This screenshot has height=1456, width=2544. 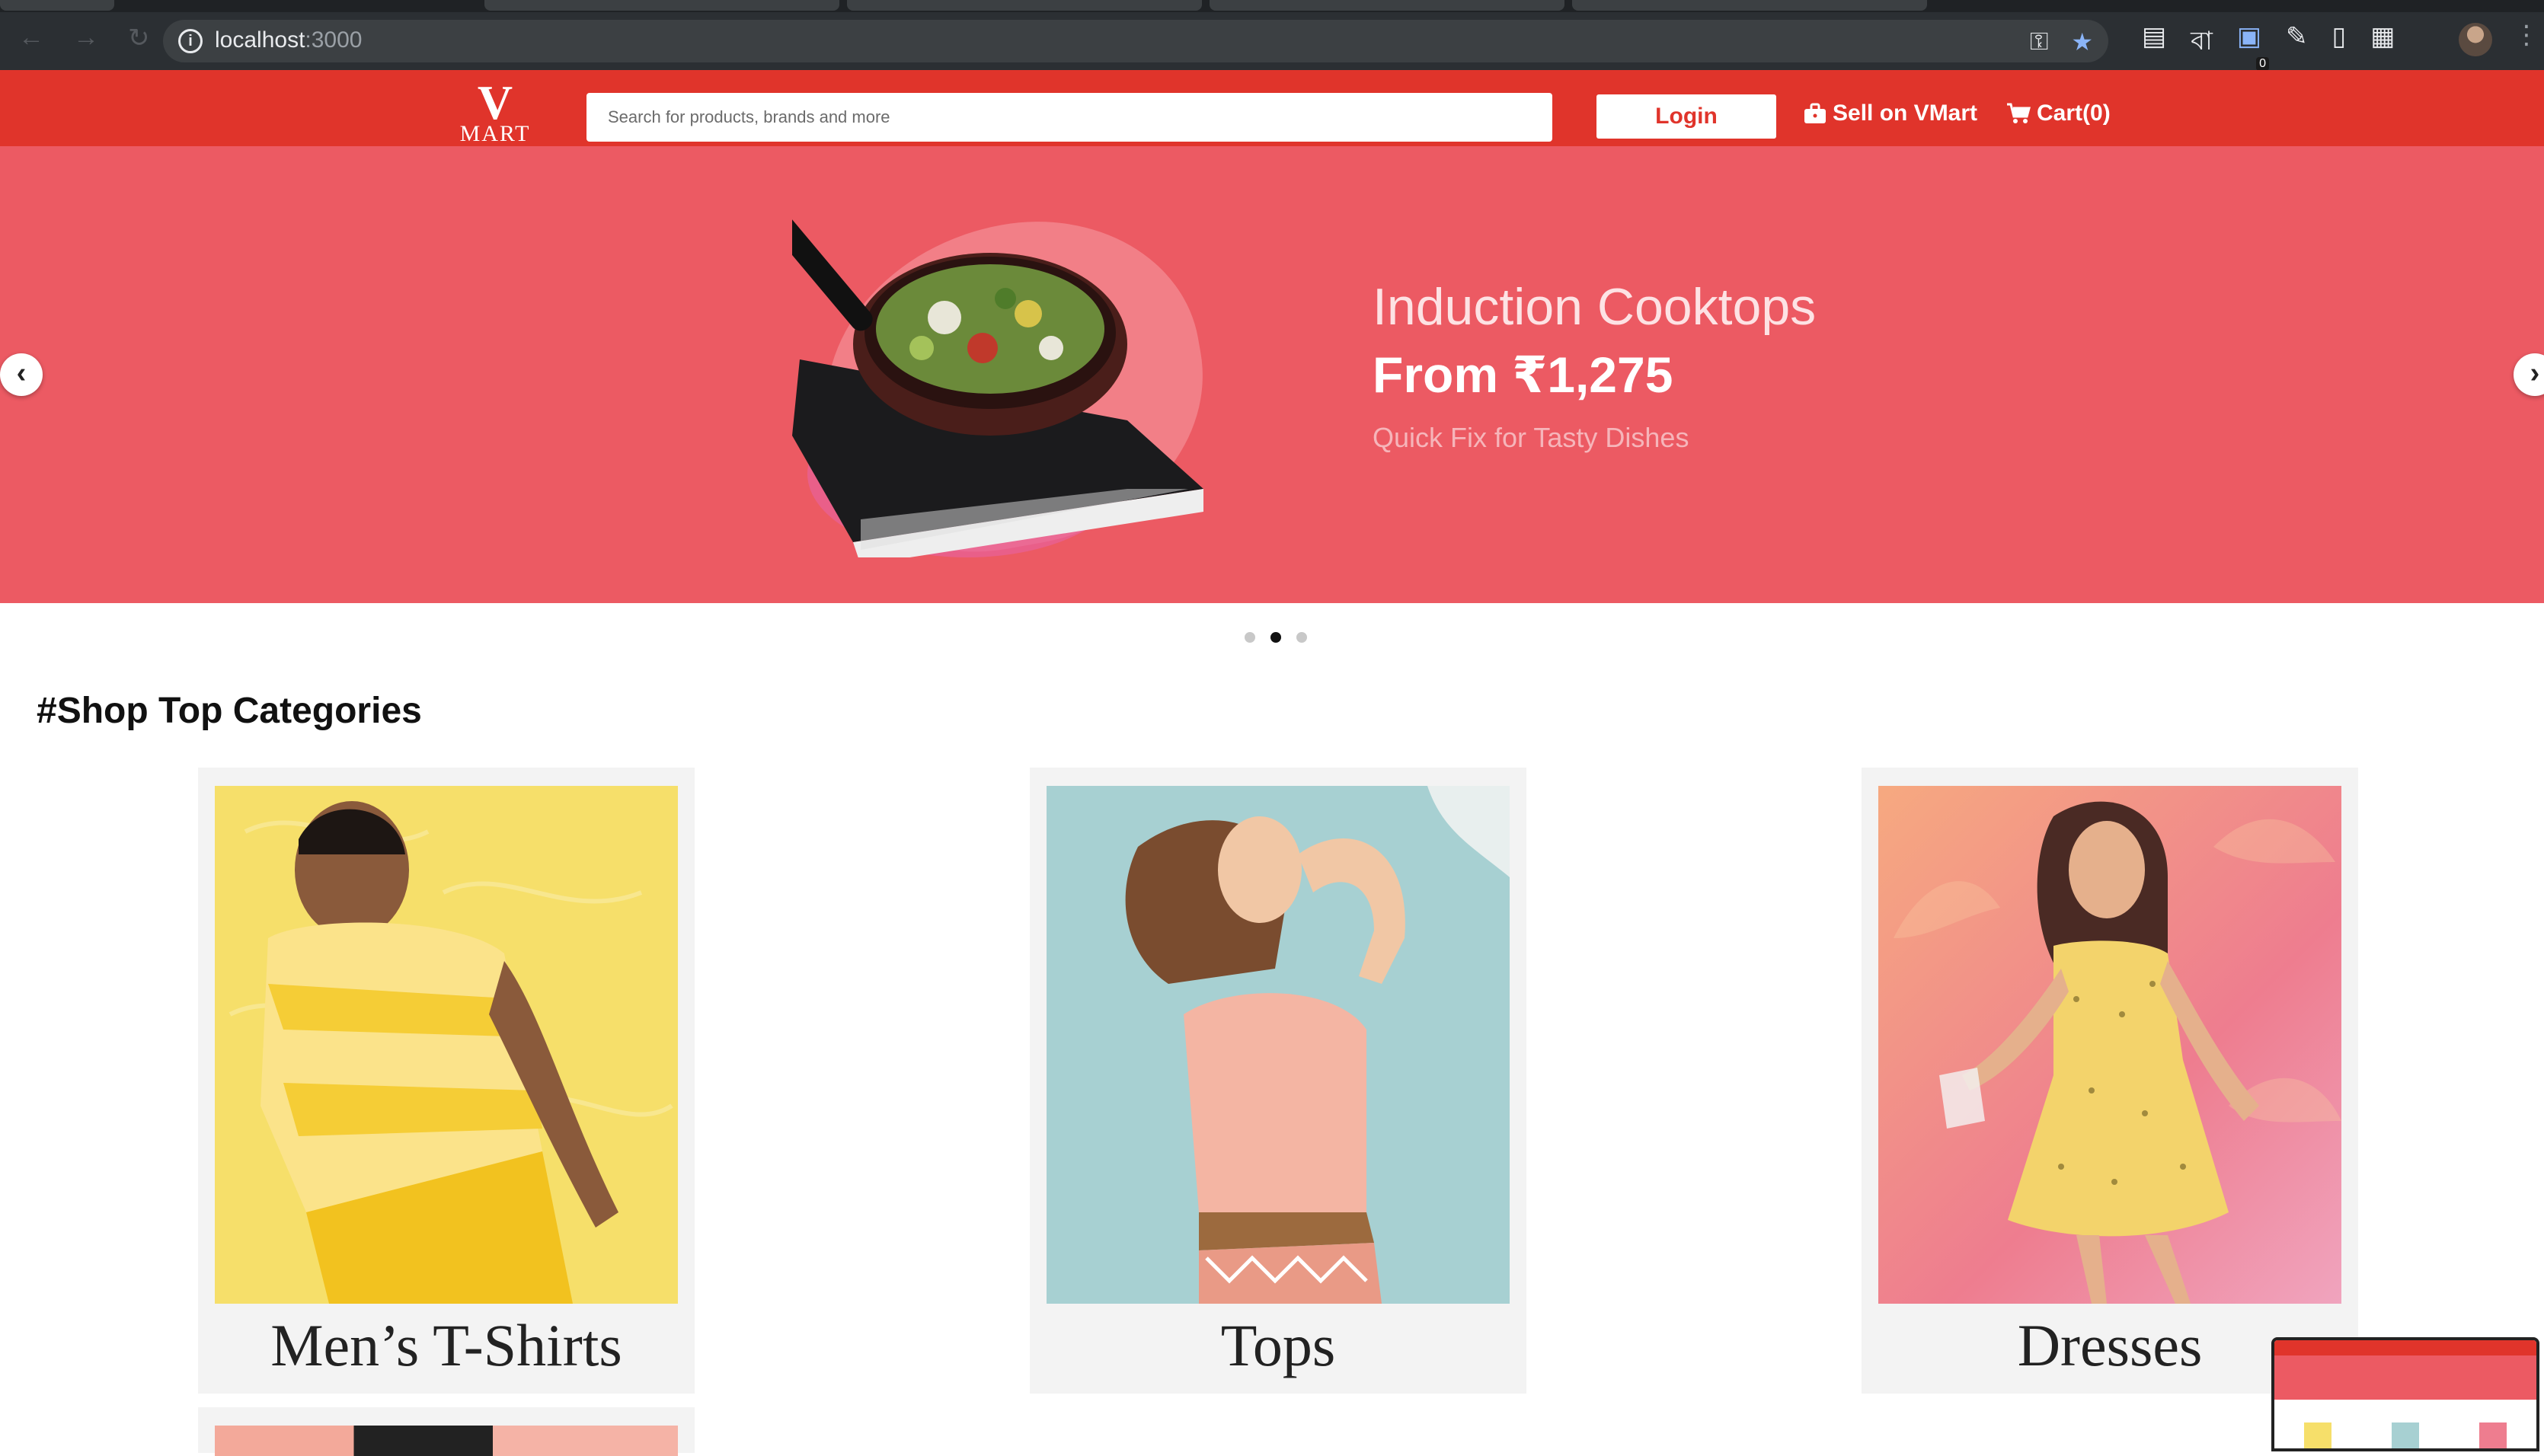 I want to click on back-icon: ←, so click(x=31, y=38).